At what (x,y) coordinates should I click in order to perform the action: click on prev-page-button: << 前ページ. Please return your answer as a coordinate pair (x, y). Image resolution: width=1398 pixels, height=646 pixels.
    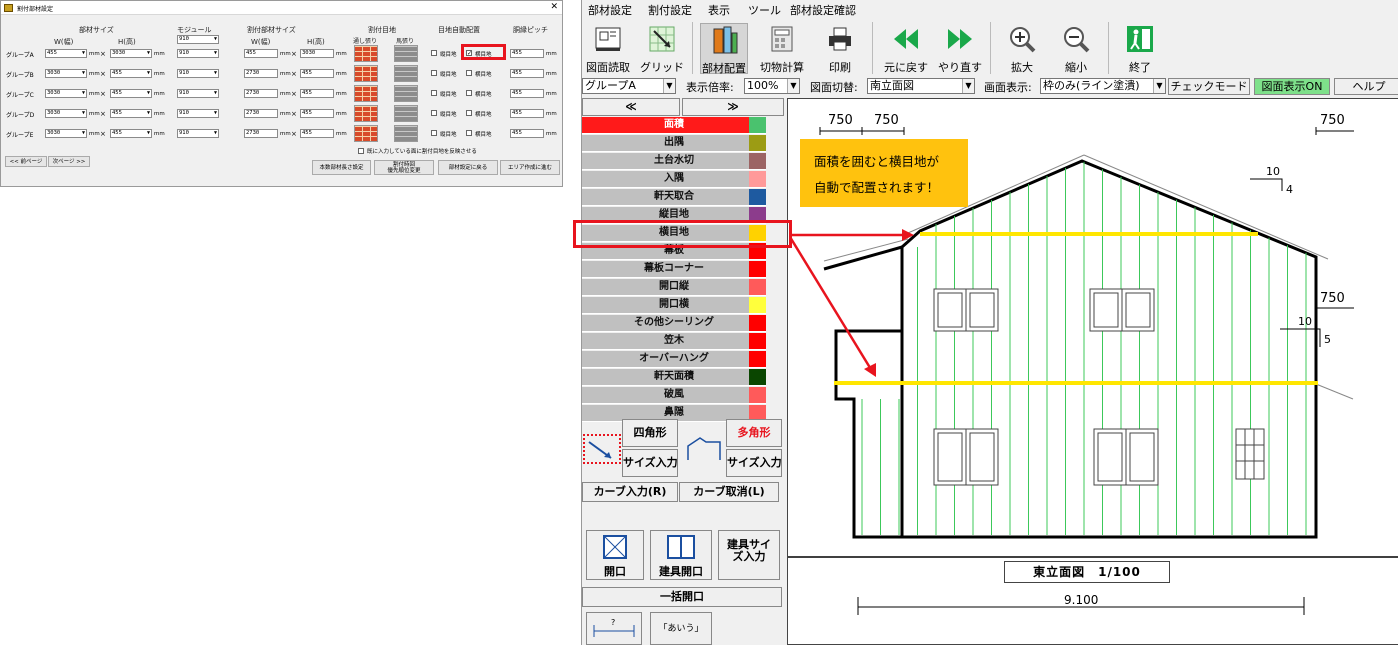
    Looking at the image, I should click on (26, 161).